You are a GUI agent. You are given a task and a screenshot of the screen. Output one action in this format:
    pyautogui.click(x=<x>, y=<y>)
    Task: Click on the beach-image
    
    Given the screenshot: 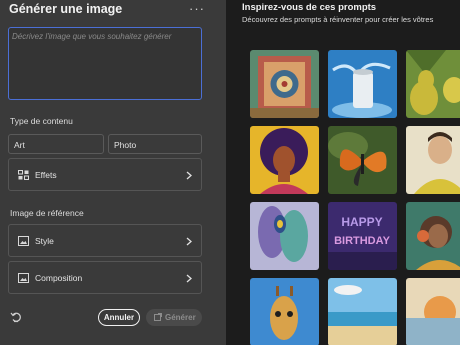 What is the action you would take?
    pyautogui.click(x=362, y=311)
    